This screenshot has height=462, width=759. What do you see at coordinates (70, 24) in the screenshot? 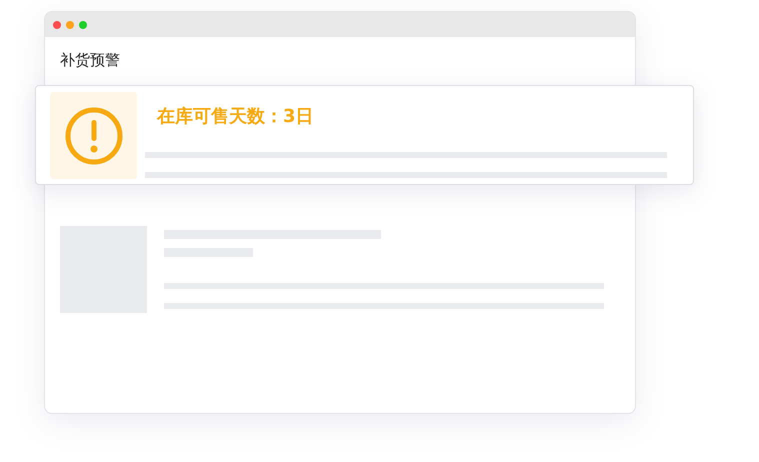
I see `minimize-dot-icon` at bounding box center [70, 24].